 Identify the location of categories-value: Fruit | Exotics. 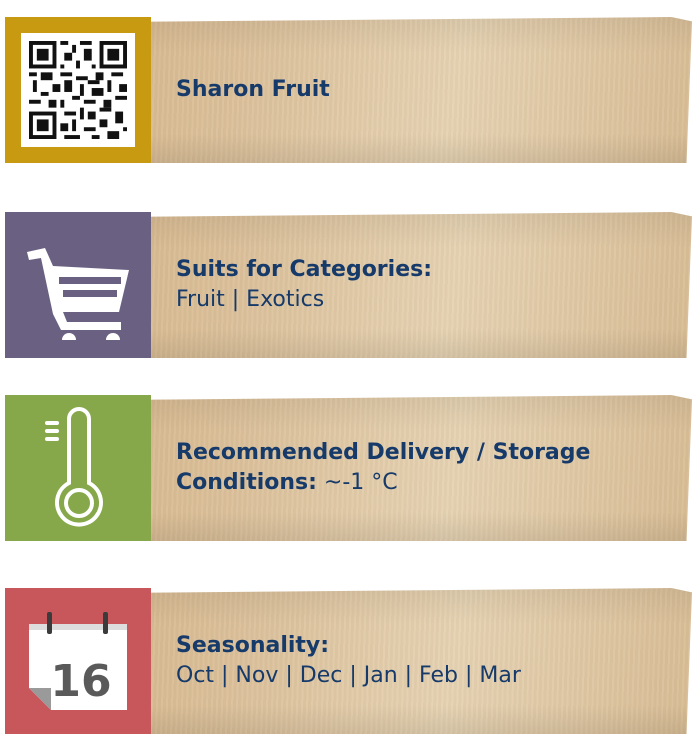
(250, 299).